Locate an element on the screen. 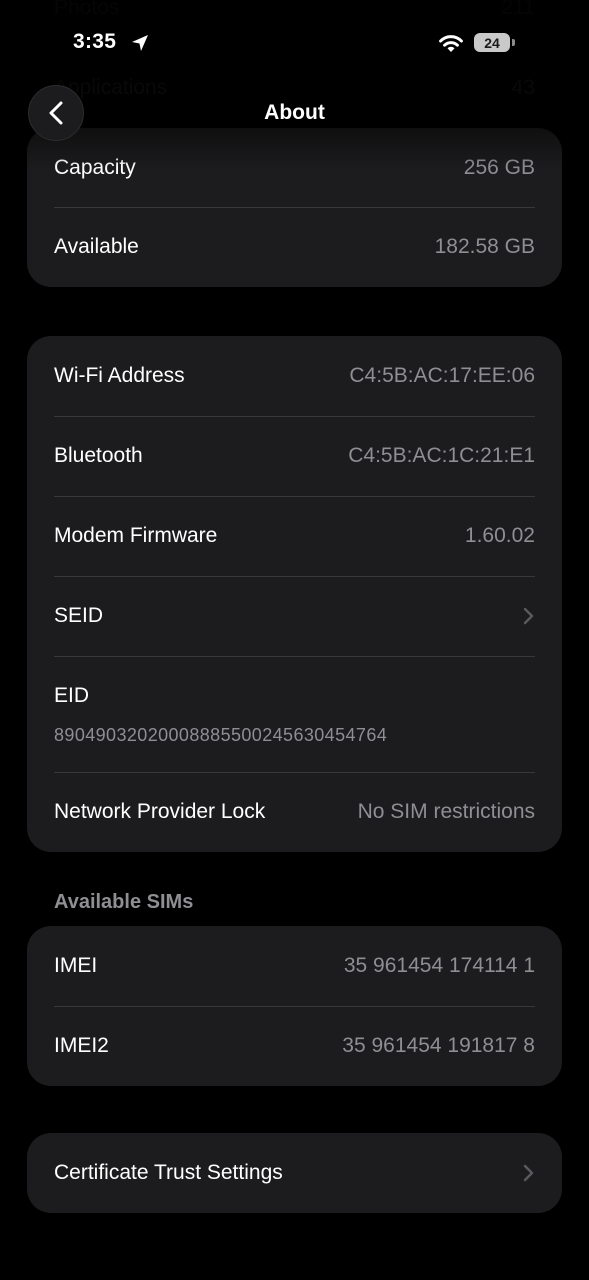  row-label: Wi-Fi Address is located at coordinates (119, 375).